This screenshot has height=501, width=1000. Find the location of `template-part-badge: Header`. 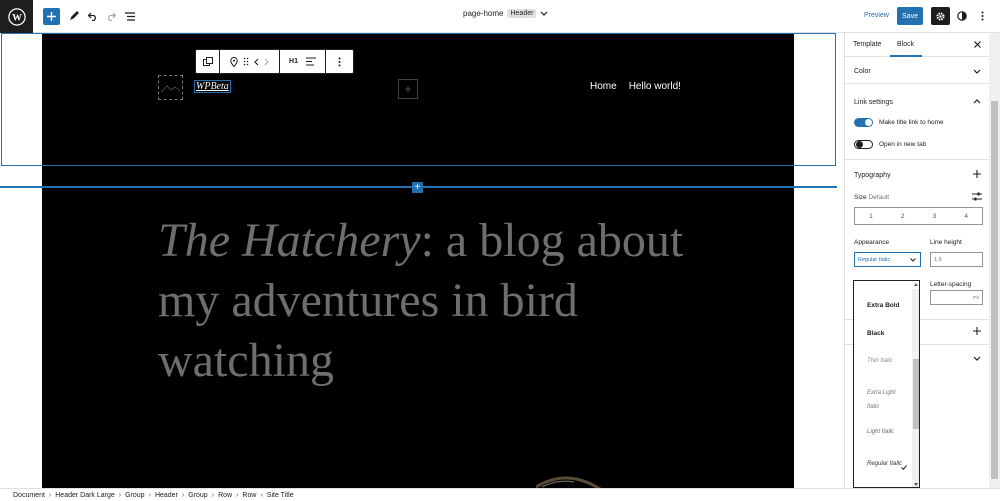

template-part-badge: Header is located at coordinates (522, 13).